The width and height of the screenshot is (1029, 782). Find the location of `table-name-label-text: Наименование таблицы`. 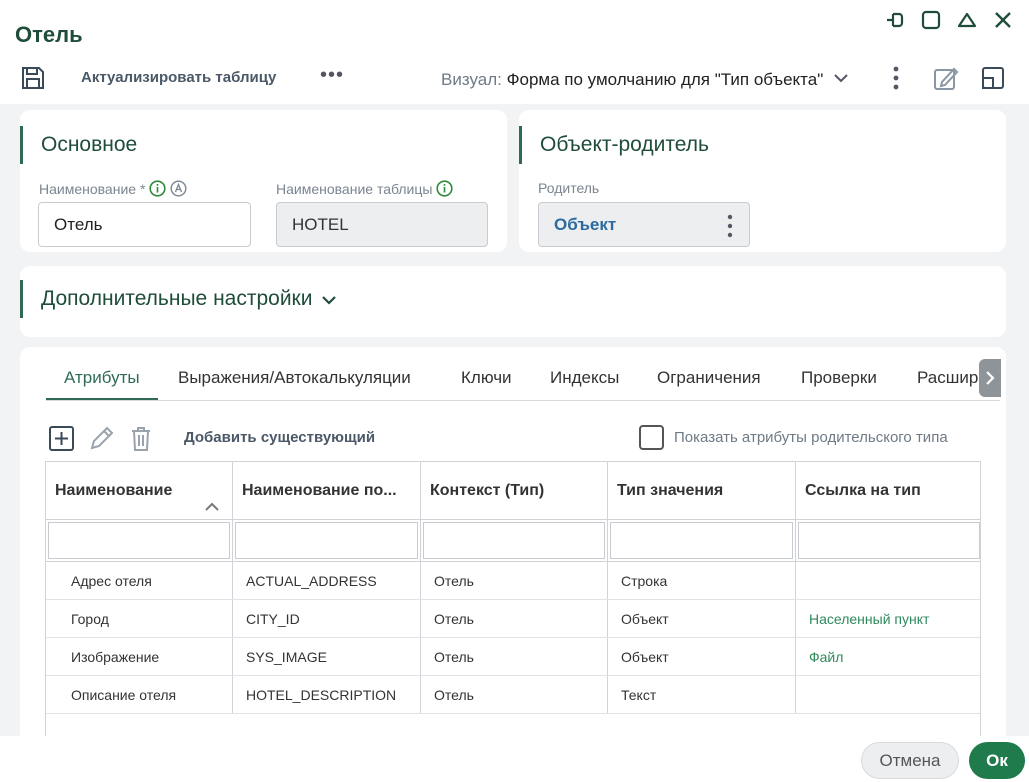

table-name-label-text: Наименование таблицы is located at coordinates (354, 188).